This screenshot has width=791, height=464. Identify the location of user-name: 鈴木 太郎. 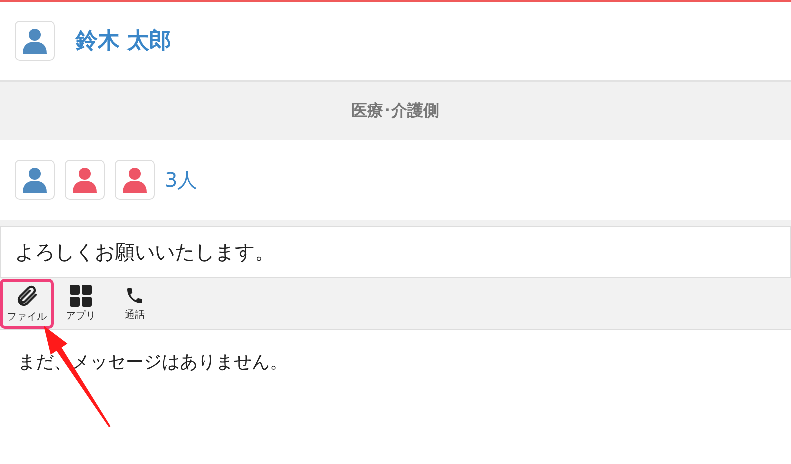
(124, 42).